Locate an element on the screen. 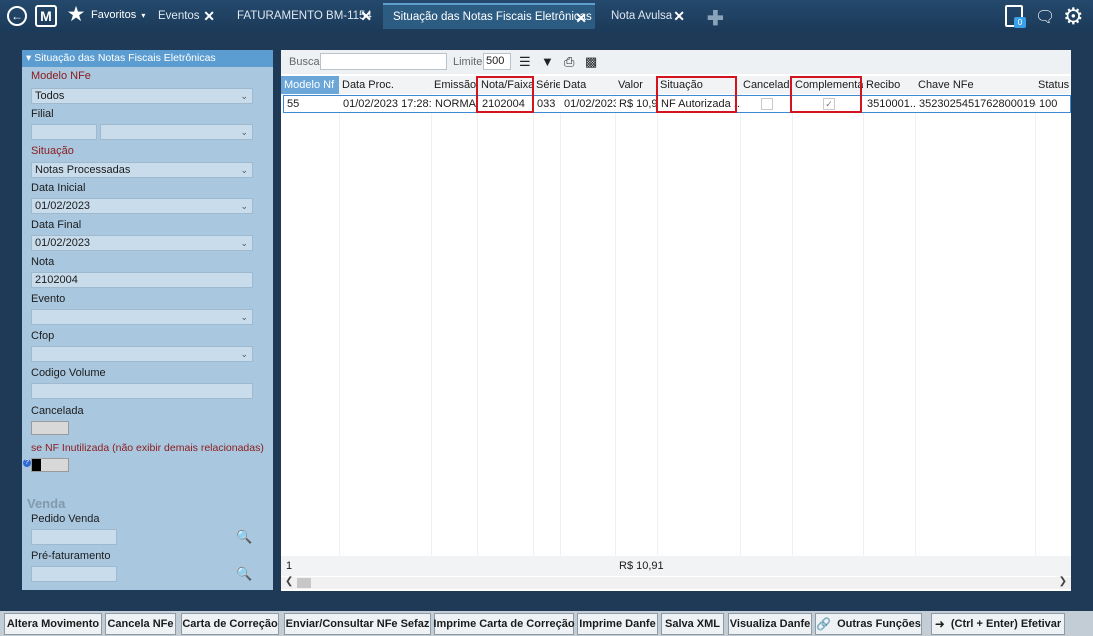  visualiza-danfe-button: Visualiza Danfe is located at coordinates (770, 624).